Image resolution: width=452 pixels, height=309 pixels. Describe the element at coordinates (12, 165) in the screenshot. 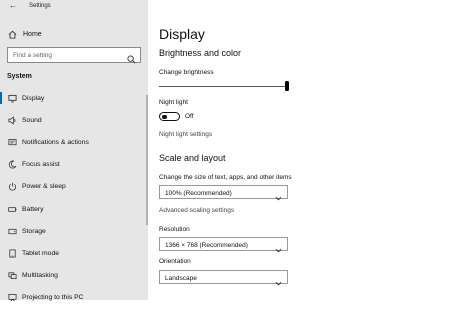

I see `moon-icon` at that location.